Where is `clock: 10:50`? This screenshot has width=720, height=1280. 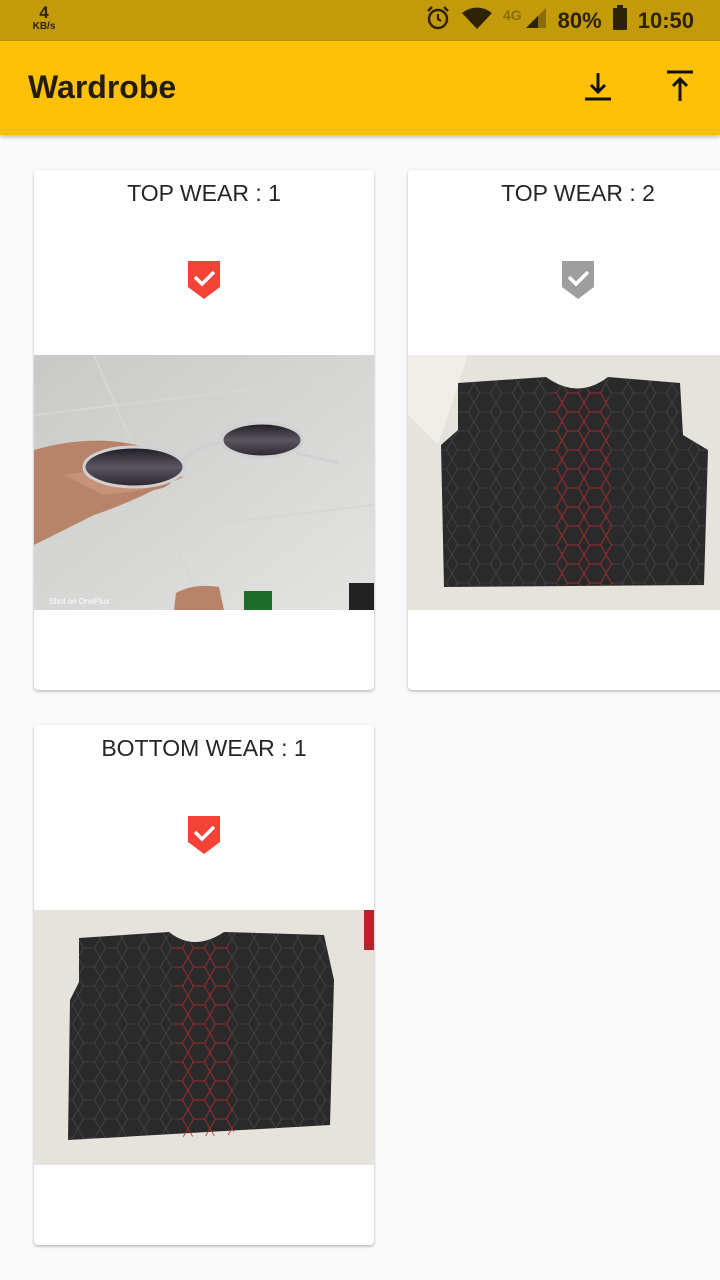 clock: 10:50 is located at coordinates (665, 20).